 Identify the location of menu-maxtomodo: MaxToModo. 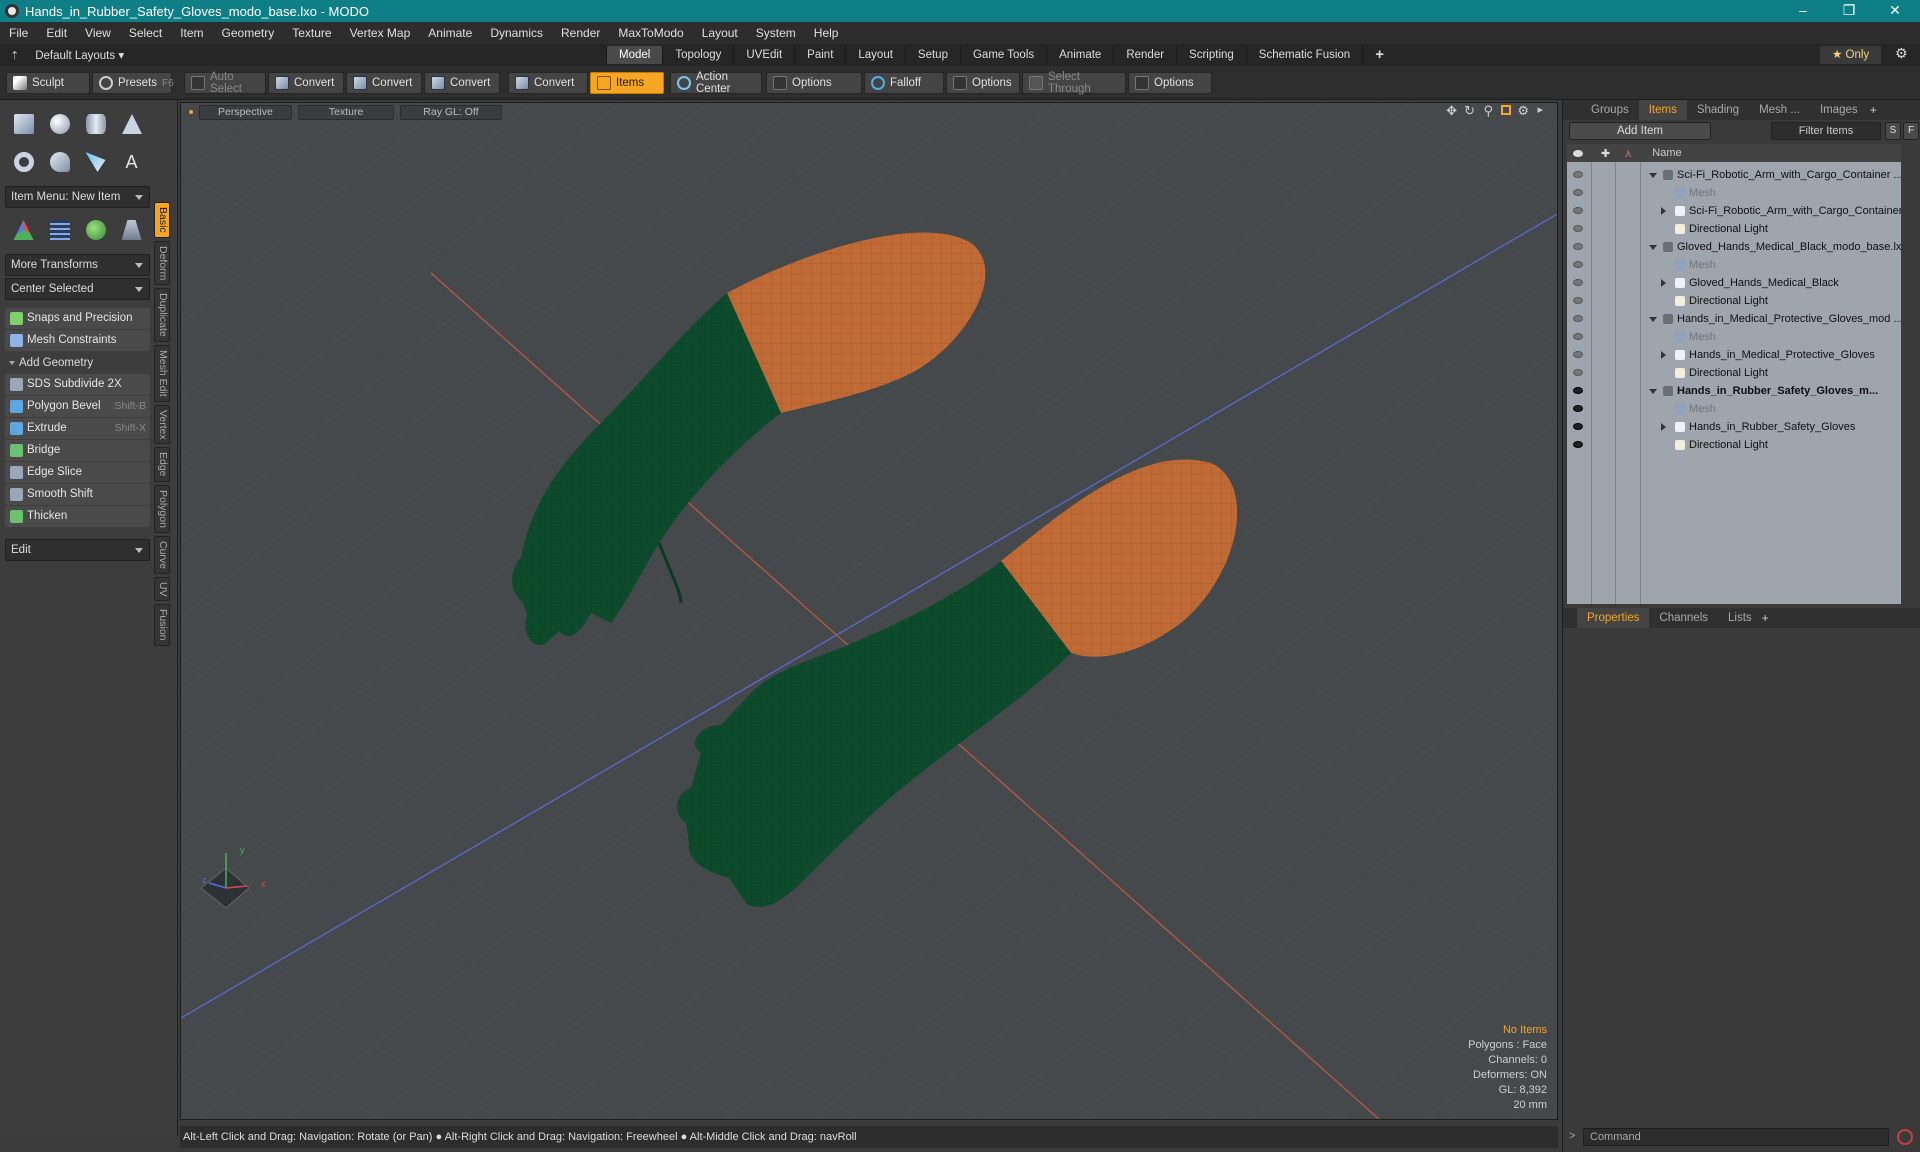
(650, 33).